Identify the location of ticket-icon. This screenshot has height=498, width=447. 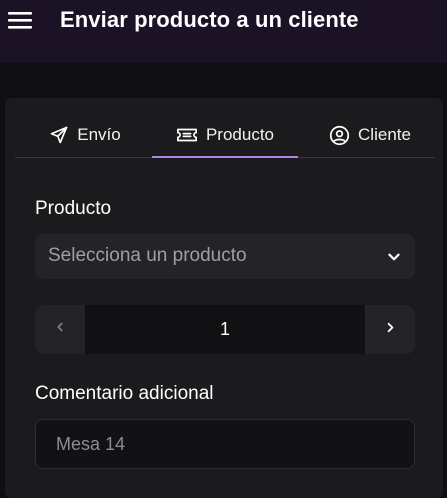
(187, 135).